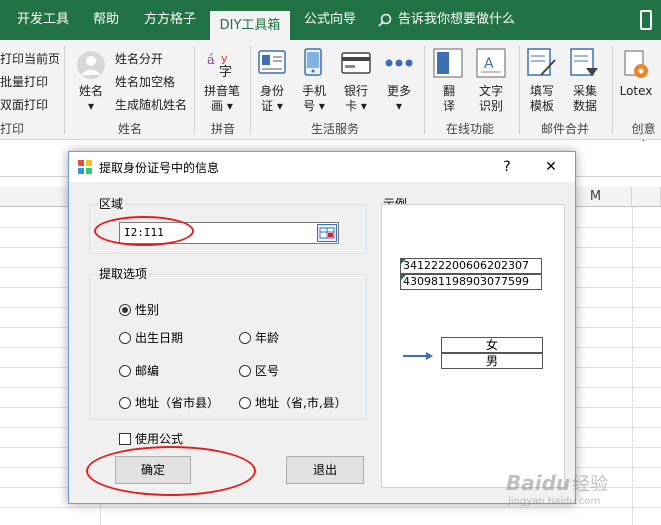  I want to click on highlight-ellipse-region, so click(144, 231).